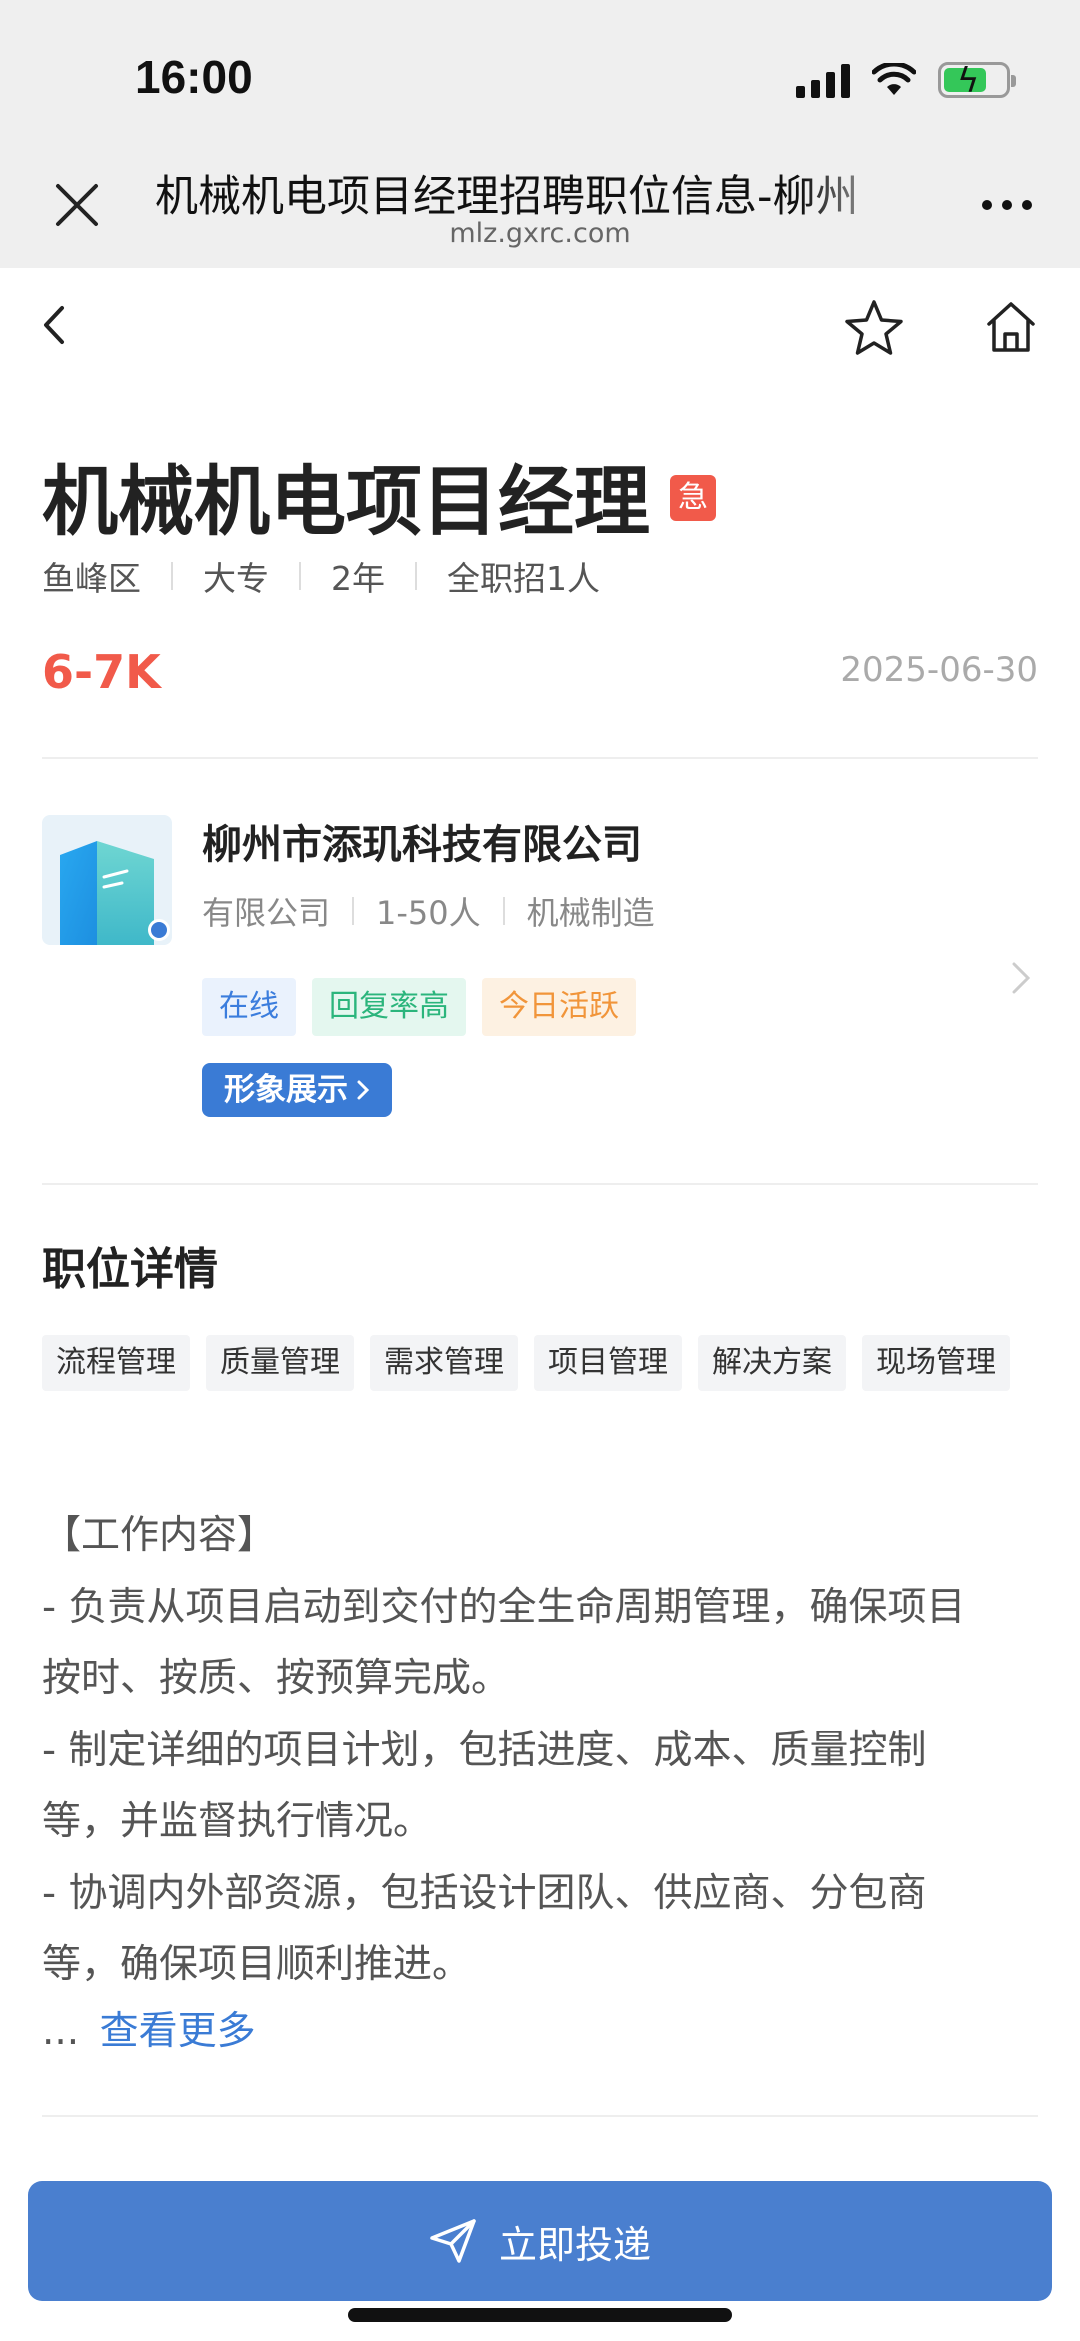  What do you see at coordinates (358, 578) in the screenshot?
I see `job-experience: 2年` at bounding box center [358, 578].